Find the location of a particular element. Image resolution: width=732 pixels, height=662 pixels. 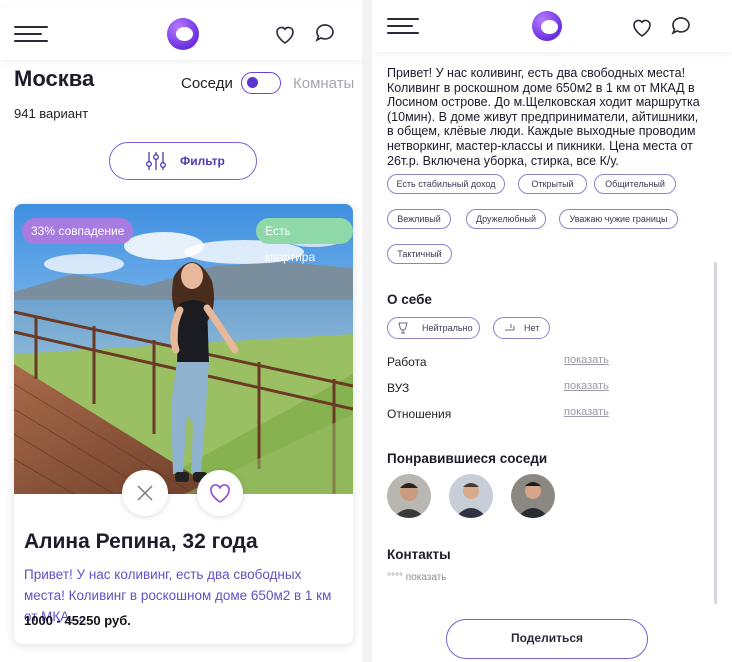

apartment-badge: Есть квартира is located at coordinates (304, 241).